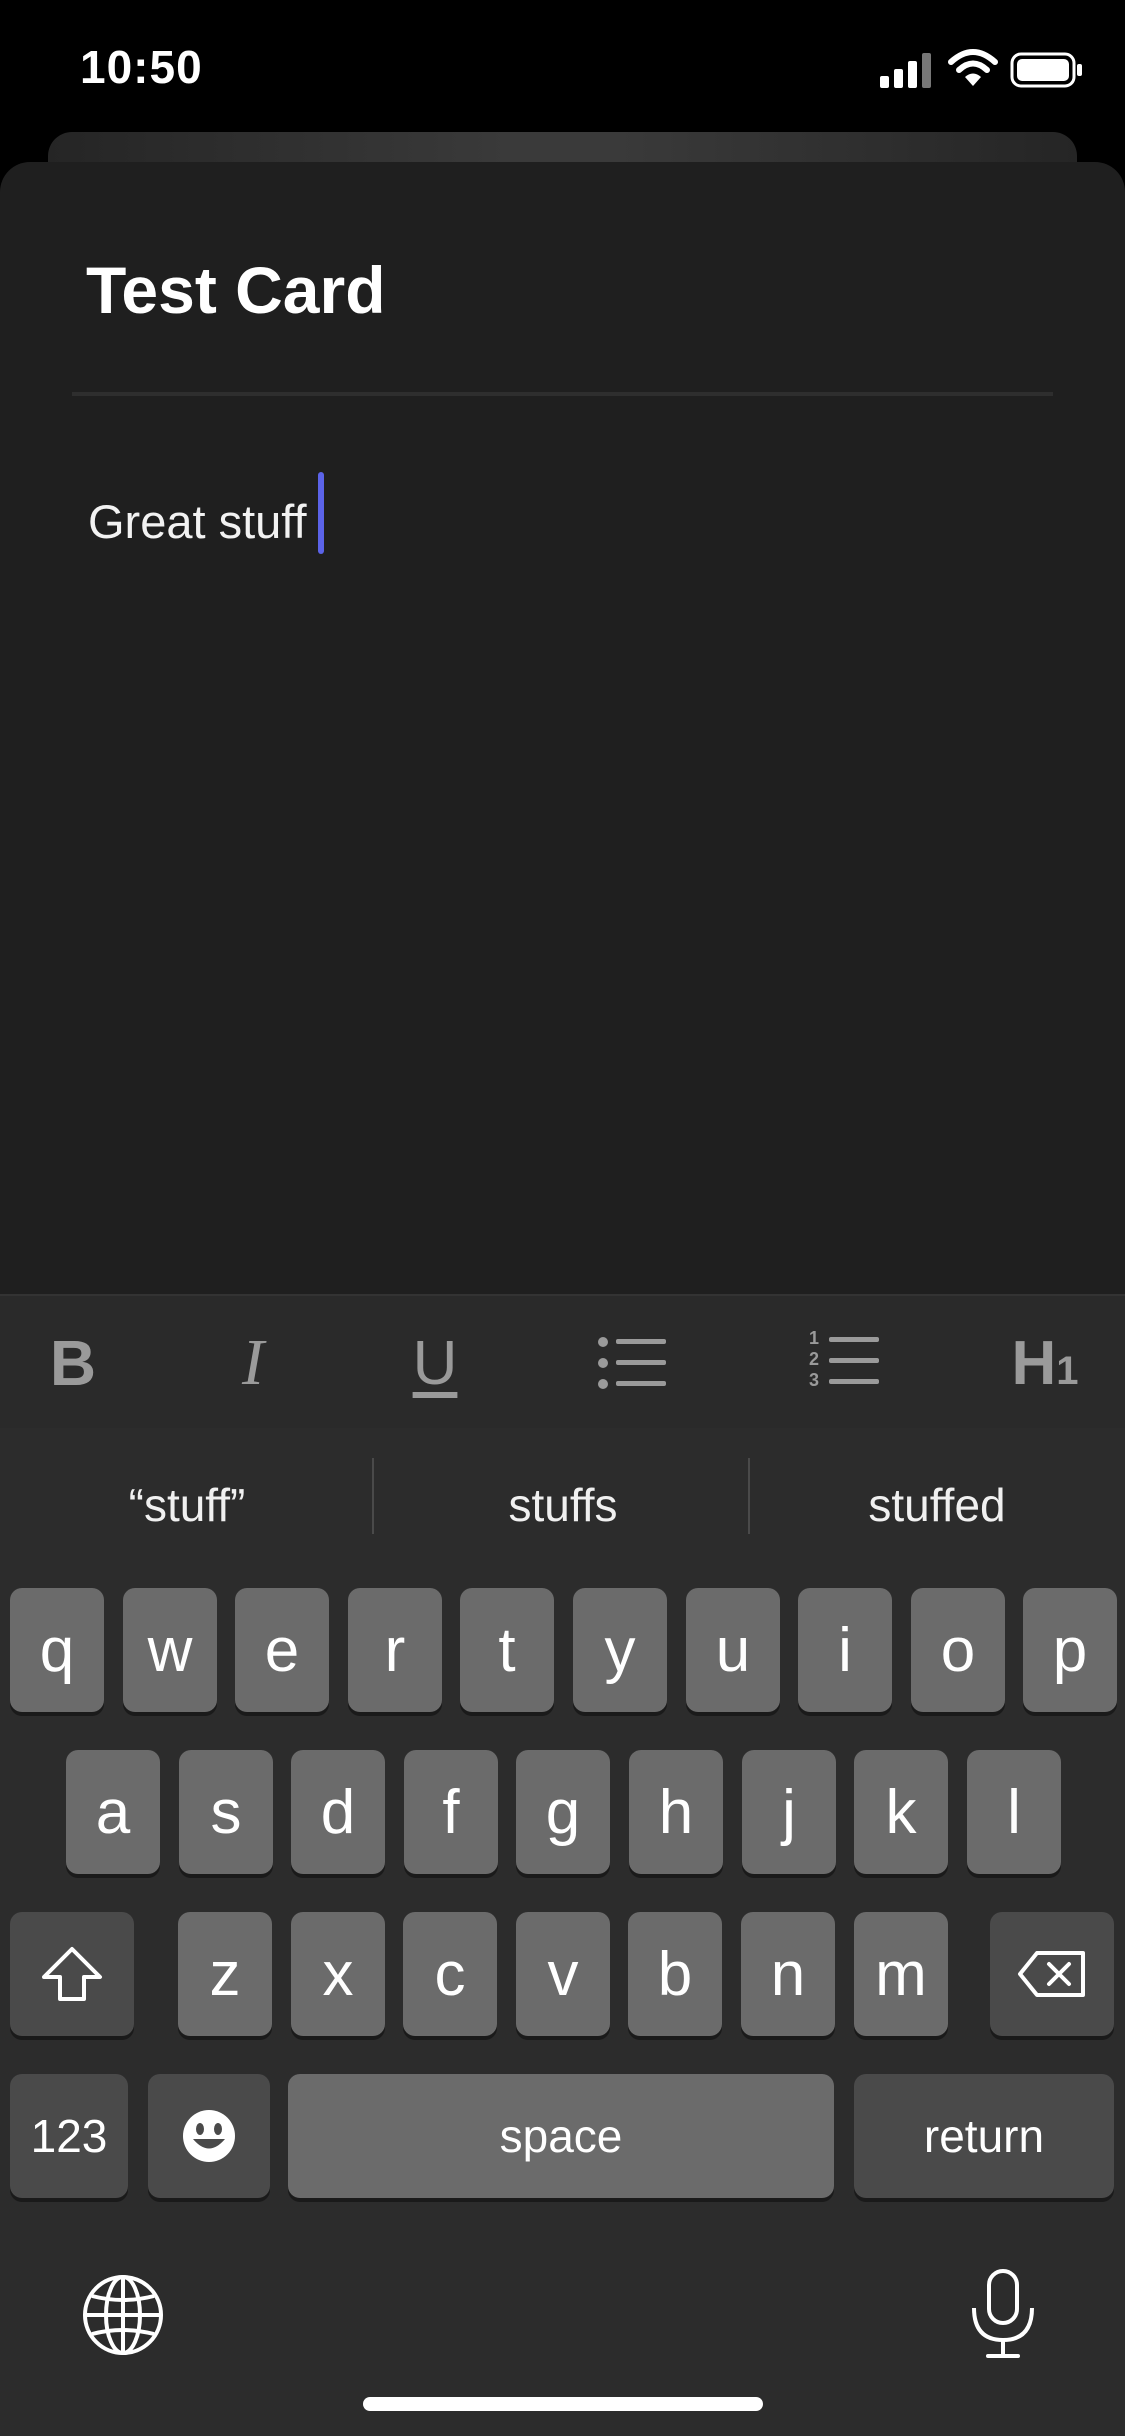 This screenshot has height=2436, width=1125. I want to click on heading-letter: H, so click(1034, 1363).